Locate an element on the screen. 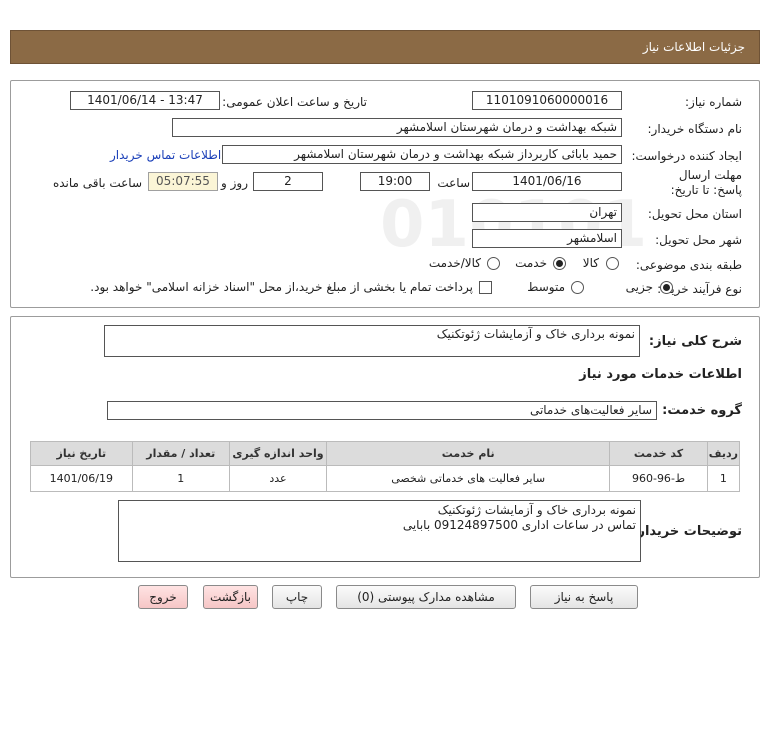 The height and width of the screenshot is (745, 770). col-unit: واحد اندازه گیری is located at coordinates (278, 453).